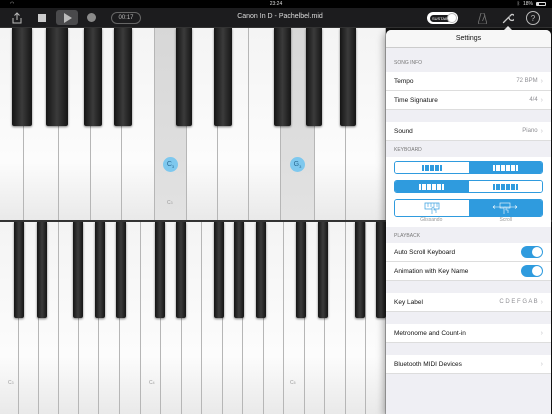 The height and width of the screenshot is (414, 552). Describe the element at coordinates (408, 150) in the screenshot. I see `keyboard-header: KEYBOARD` at that location.